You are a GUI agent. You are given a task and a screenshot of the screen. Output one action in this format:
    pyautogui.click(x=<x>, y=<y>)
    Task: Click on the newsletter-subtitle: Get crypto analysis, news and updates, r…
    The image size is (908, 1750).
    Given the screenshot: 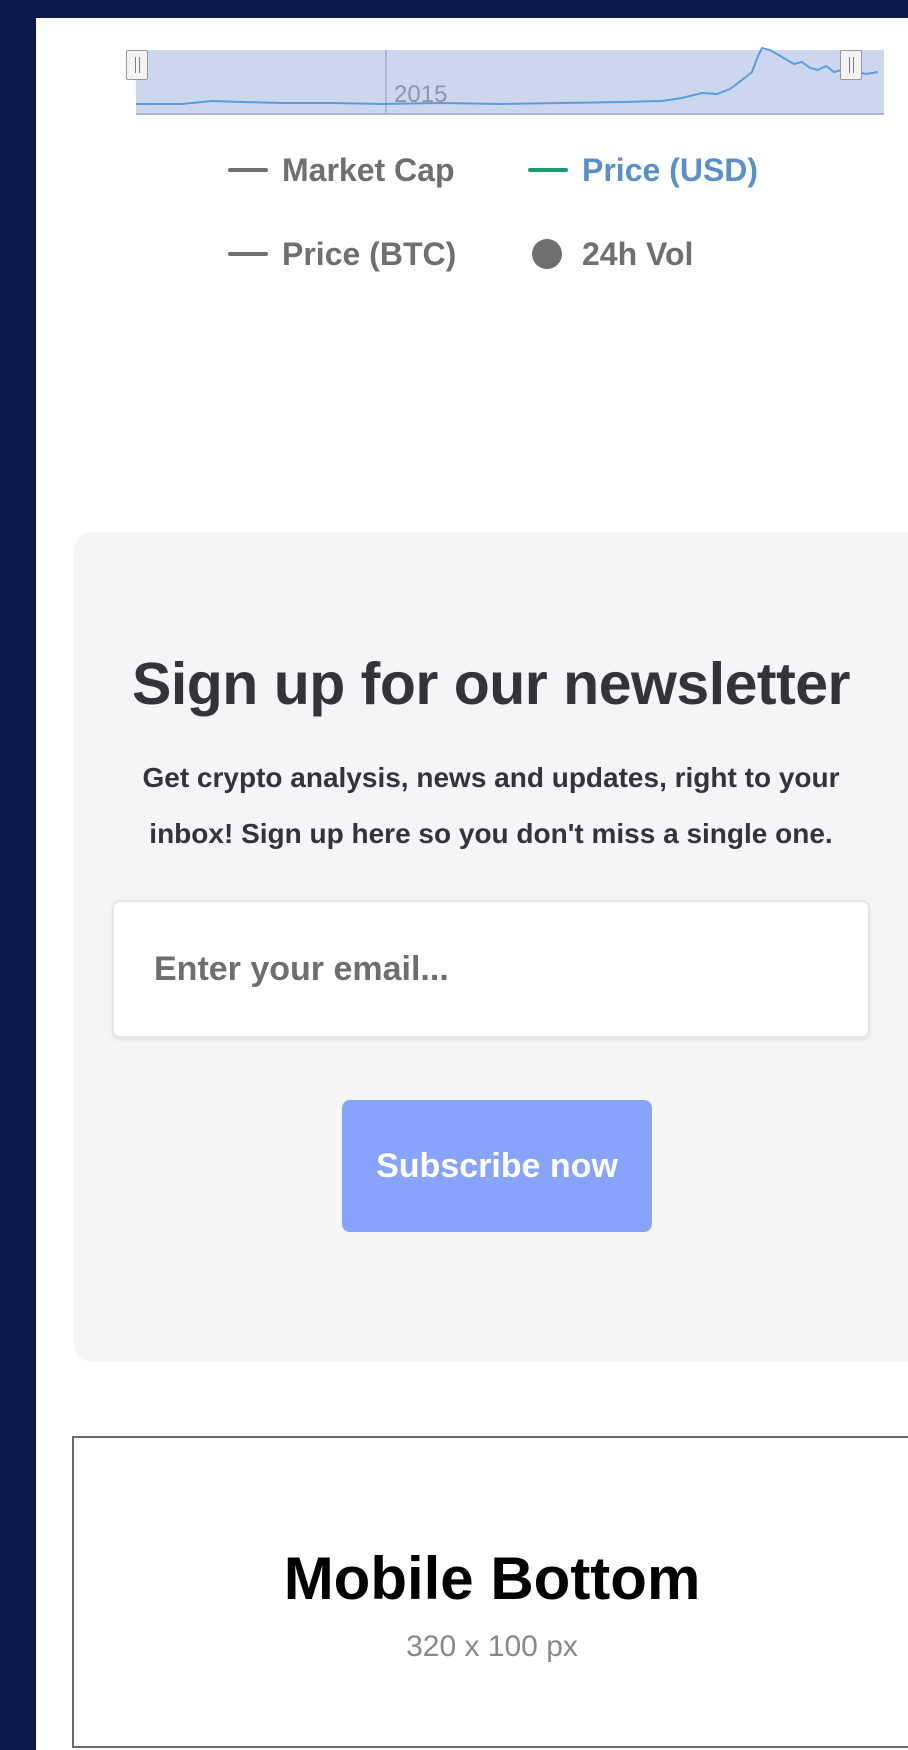 What is the action you would take?
    pyautogui.click(x=491, y=805)
    